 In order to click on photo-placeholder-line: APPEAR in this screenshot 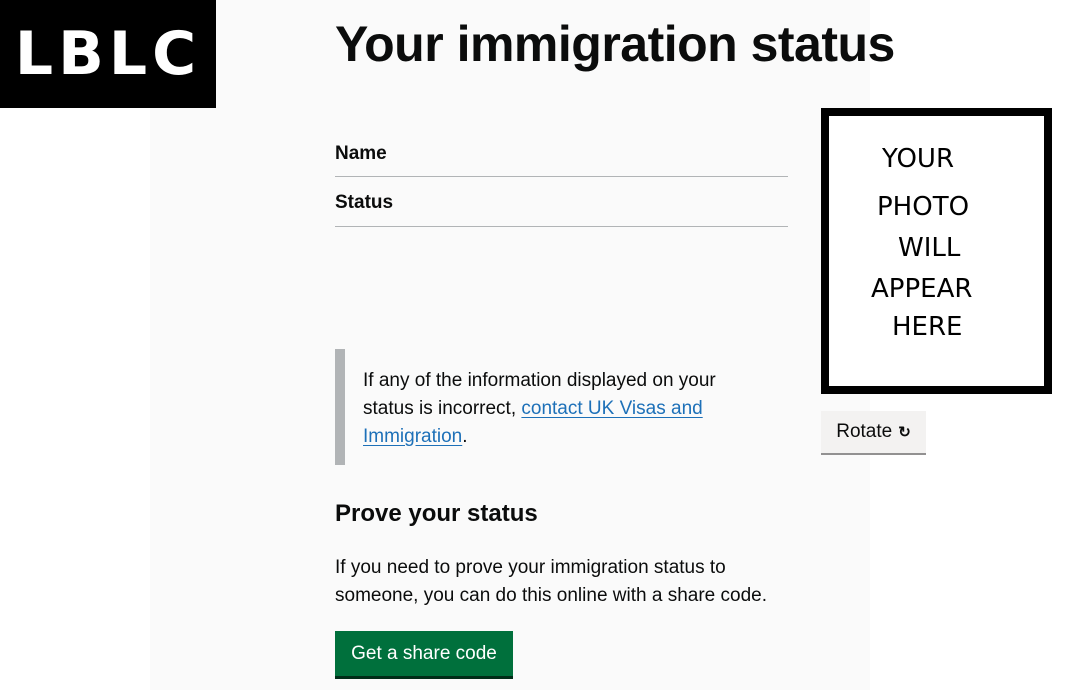, I will do `click(922, 289)`.